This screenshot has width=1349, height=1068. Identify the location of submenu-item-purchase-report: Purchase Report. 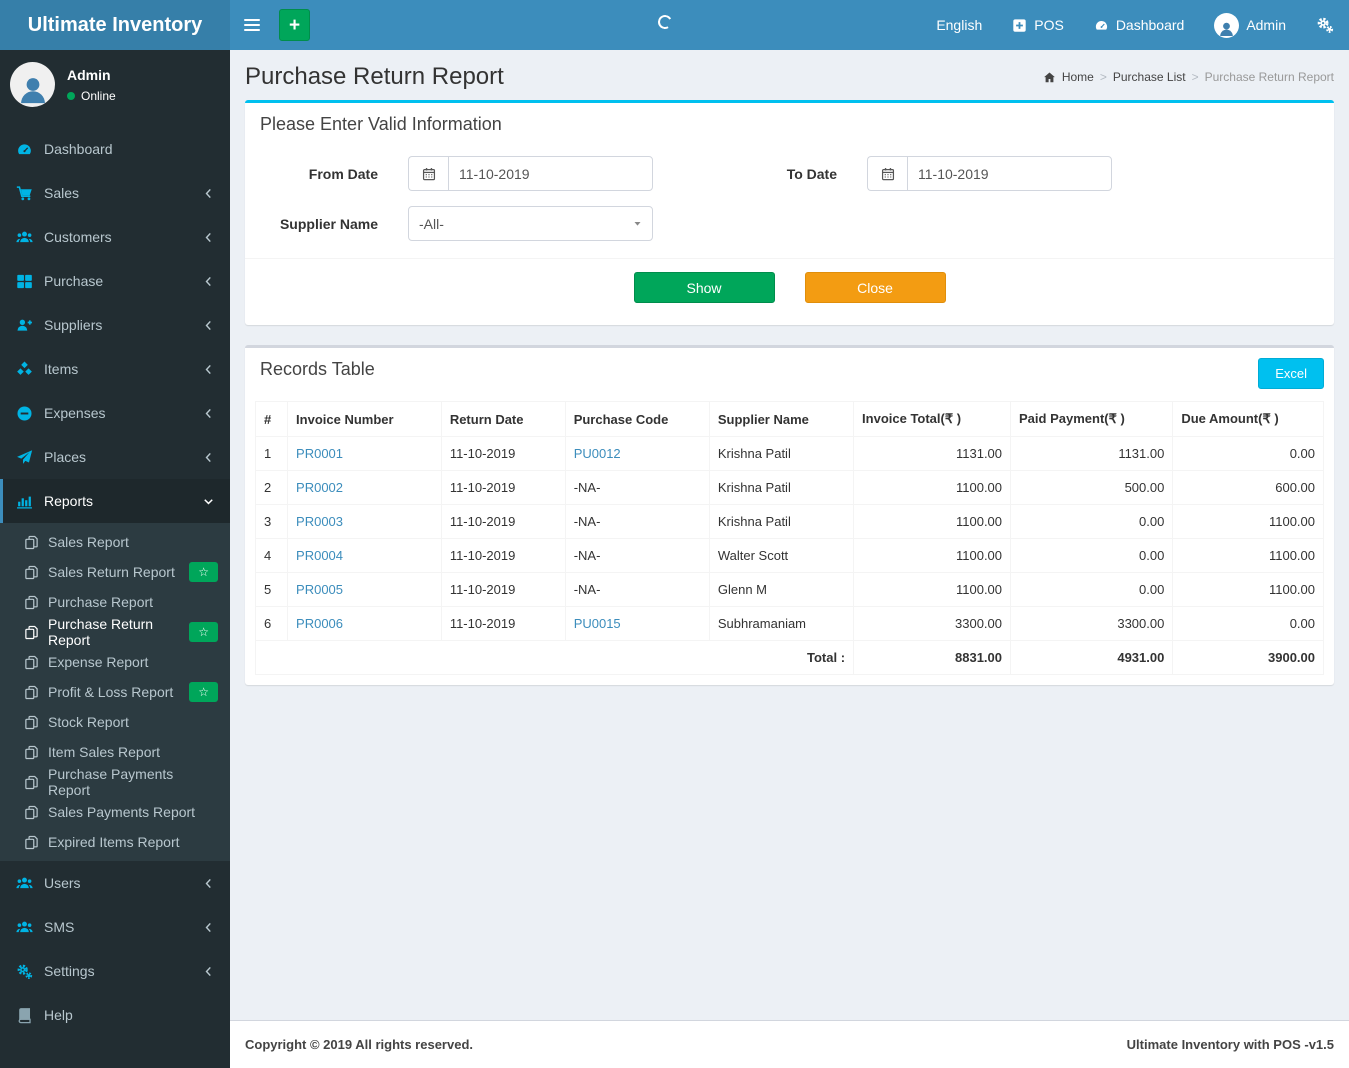
(115, 602).